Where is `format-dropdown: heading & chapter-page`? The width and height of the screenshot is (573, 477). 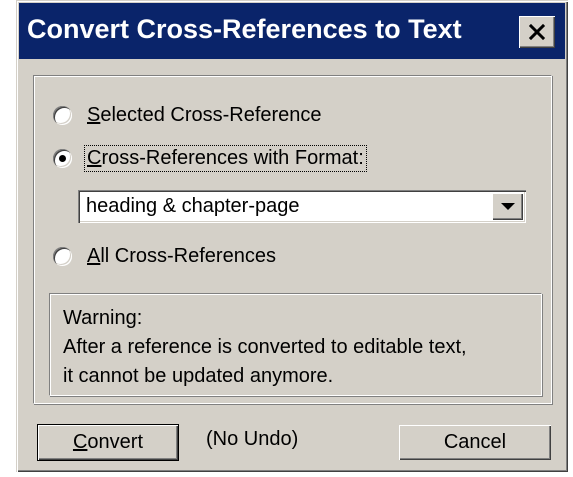
format-dropdown: heading & chapter-page is located at coordinates (302, 206).